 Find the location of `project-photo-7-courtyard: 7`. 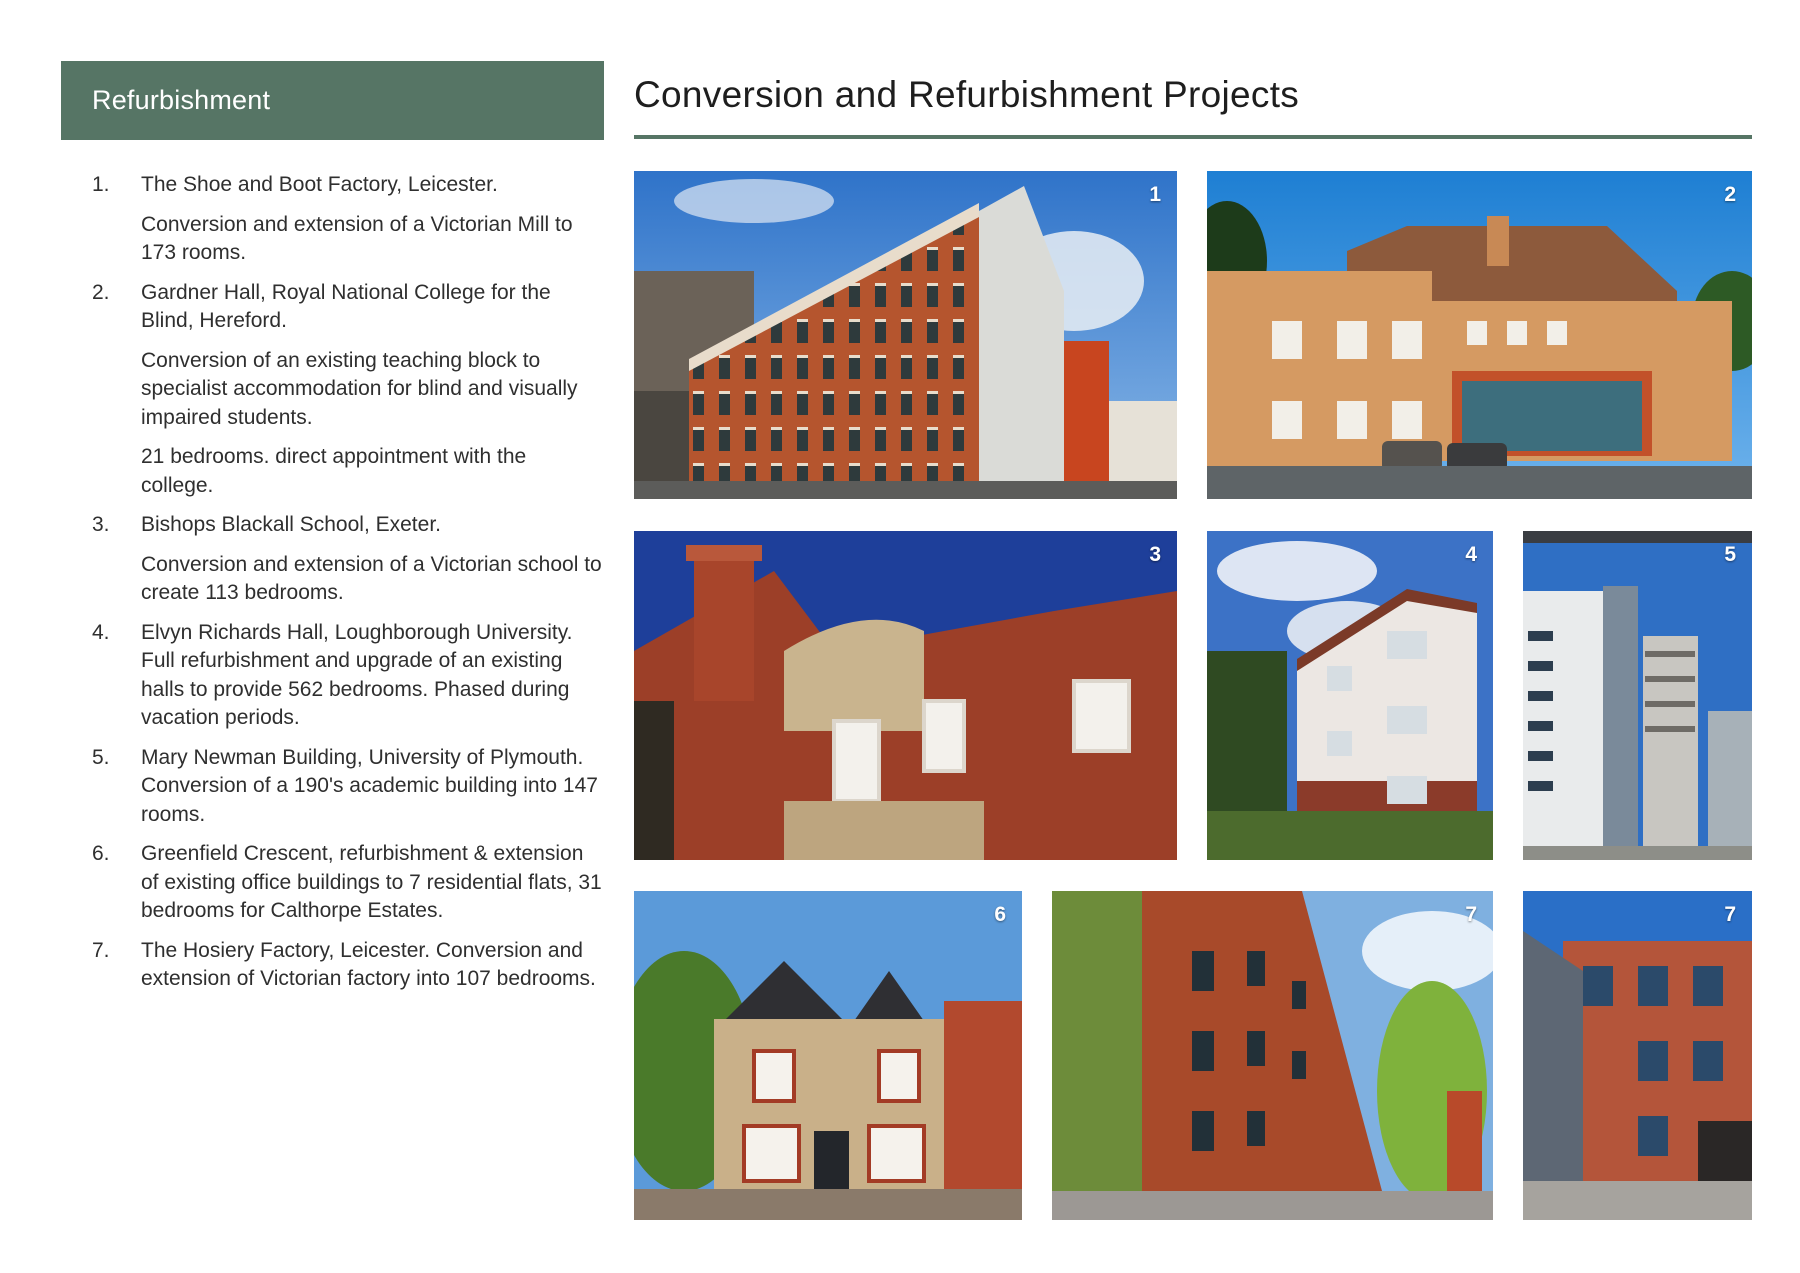

project-photo-7-courtyard: 7 is located at coordinates (1637, 1055).